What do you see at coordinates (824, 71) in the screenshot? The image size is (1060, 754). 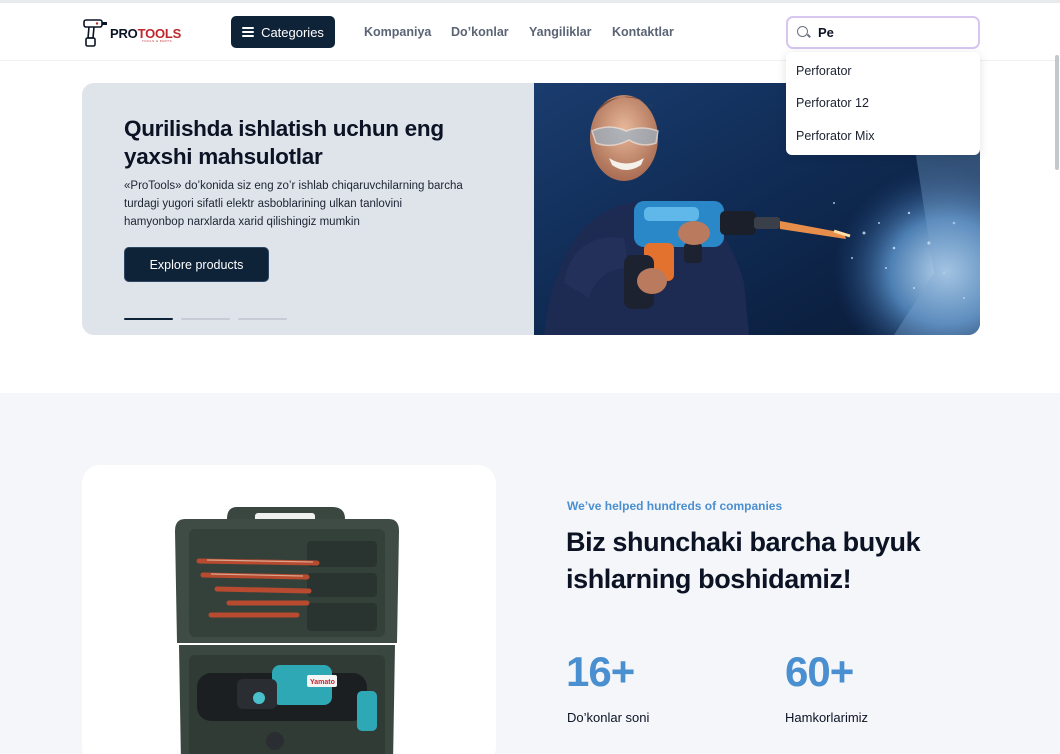 I see `suggestion-item: Perforator` at bounding box center [824, 71].